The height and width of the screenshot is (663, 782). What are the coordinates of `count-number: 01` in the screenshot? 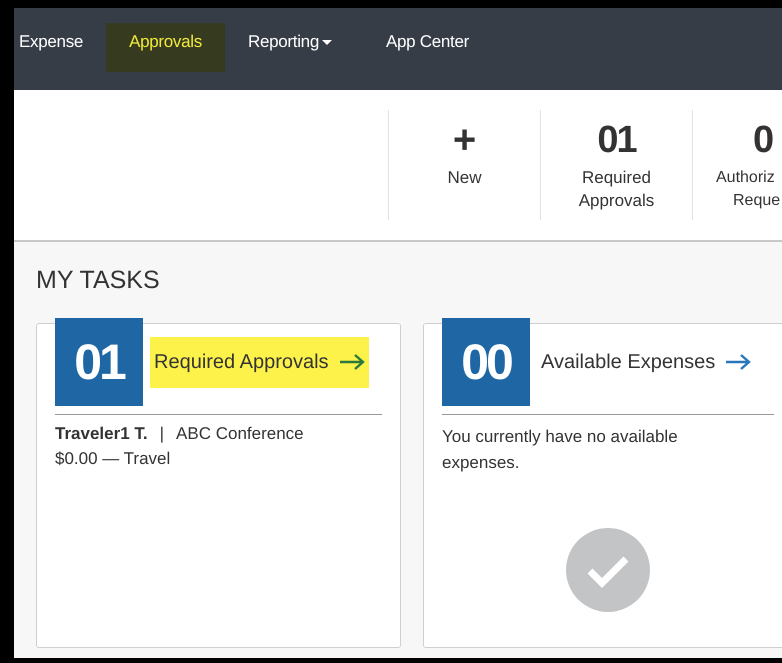 It's located at (616, 140).